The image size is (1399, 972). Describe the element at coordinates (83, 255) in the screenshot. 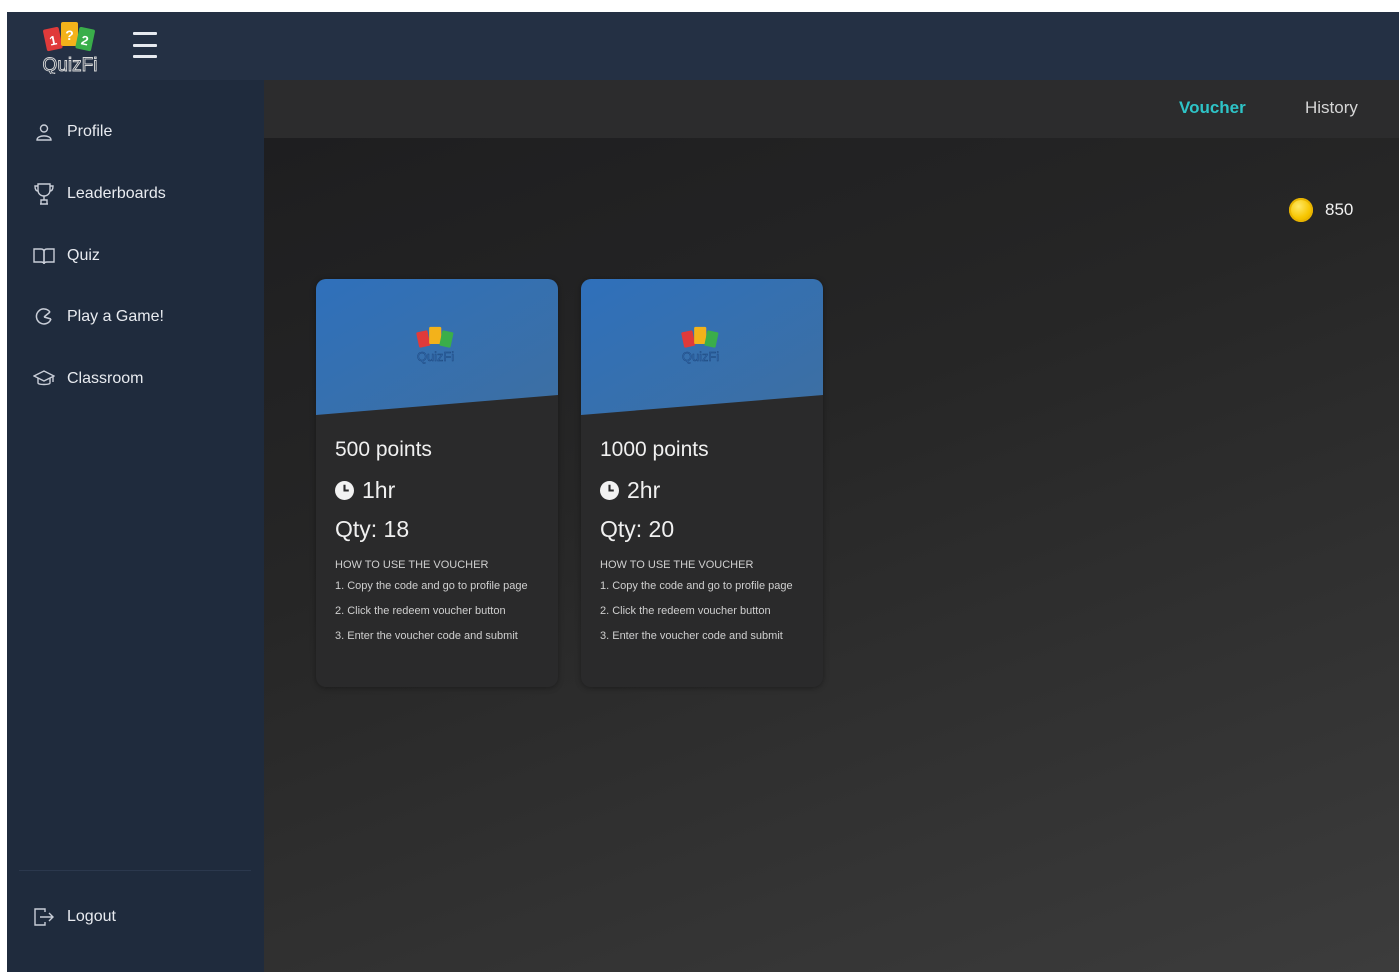

I see `sidebar-item-label: Quiz` at that location.